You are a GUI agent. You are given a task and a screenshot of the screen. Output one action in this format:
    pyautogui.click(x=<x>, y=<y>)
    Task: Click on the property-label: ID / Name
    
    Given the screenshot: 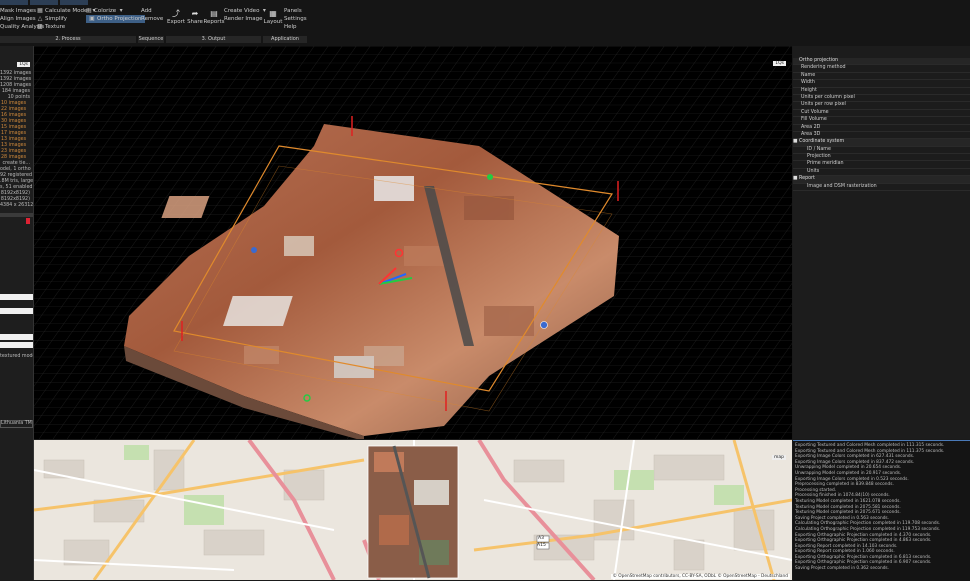 What is the action you would take?
    pyautogui.click(x=819, y=149)
    